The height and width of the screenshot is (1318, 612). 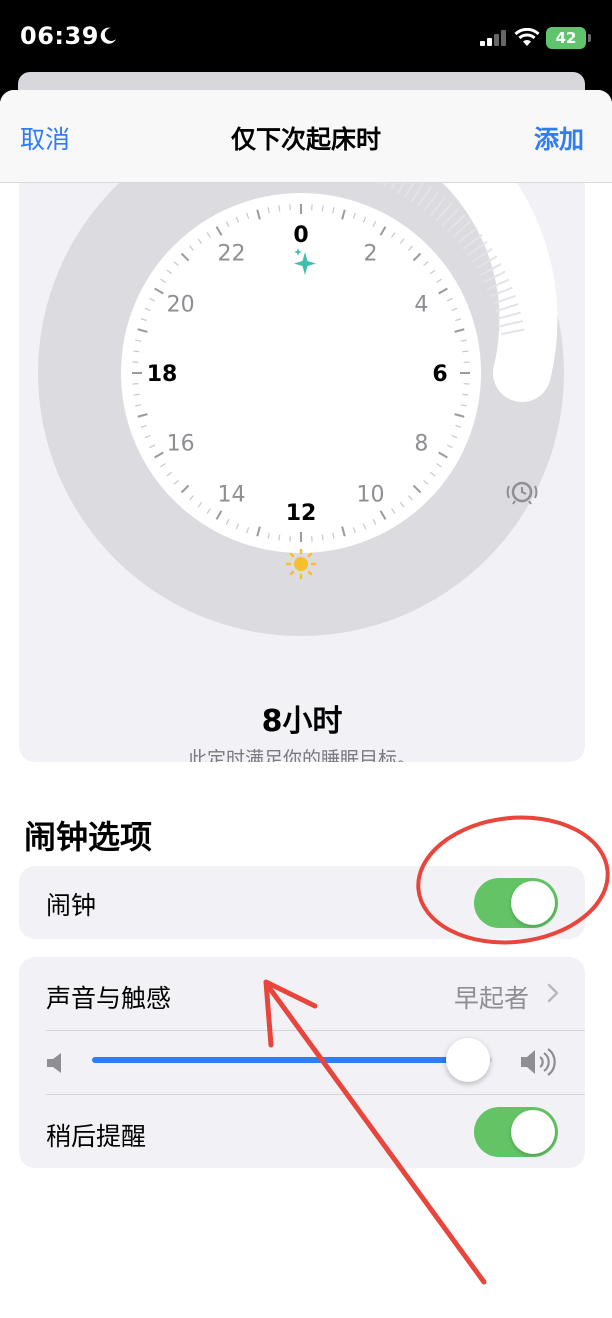 What do you see at coordinates (527, 37) in the screenshot?
I see `wifi-icon` at bounding box center [527, 37].